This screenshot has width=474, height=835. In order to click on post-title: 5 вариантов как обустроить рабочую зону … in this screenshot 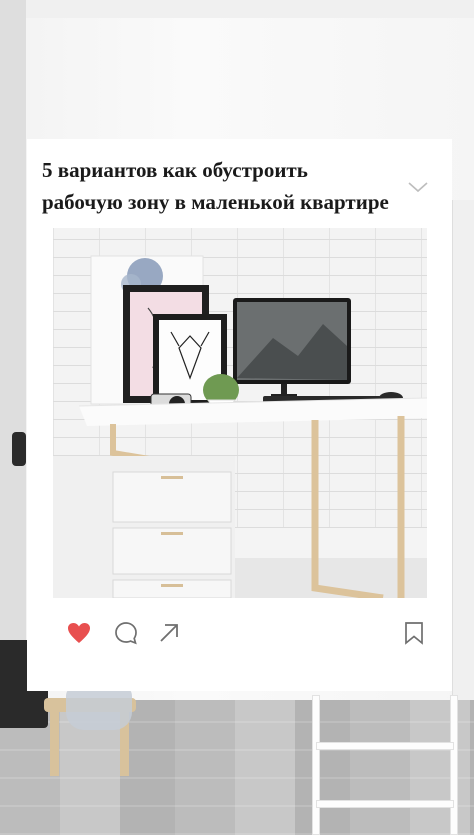, I will do `click(242, 186)`.